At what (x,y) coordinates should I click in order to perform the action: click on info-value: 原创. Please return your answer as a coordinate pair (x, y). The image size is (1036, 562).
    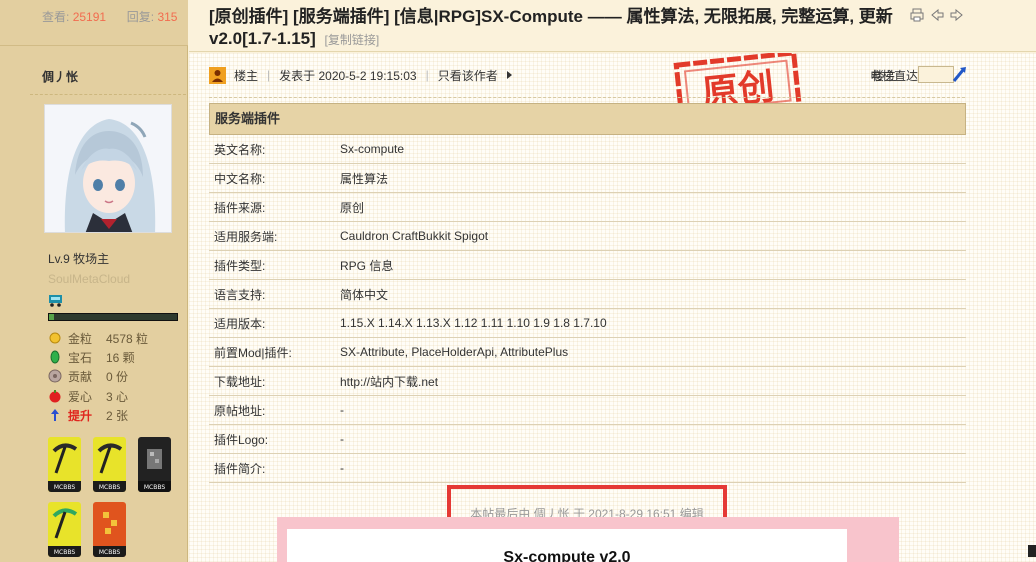
    Looking at the image, I should click on (352, 207).